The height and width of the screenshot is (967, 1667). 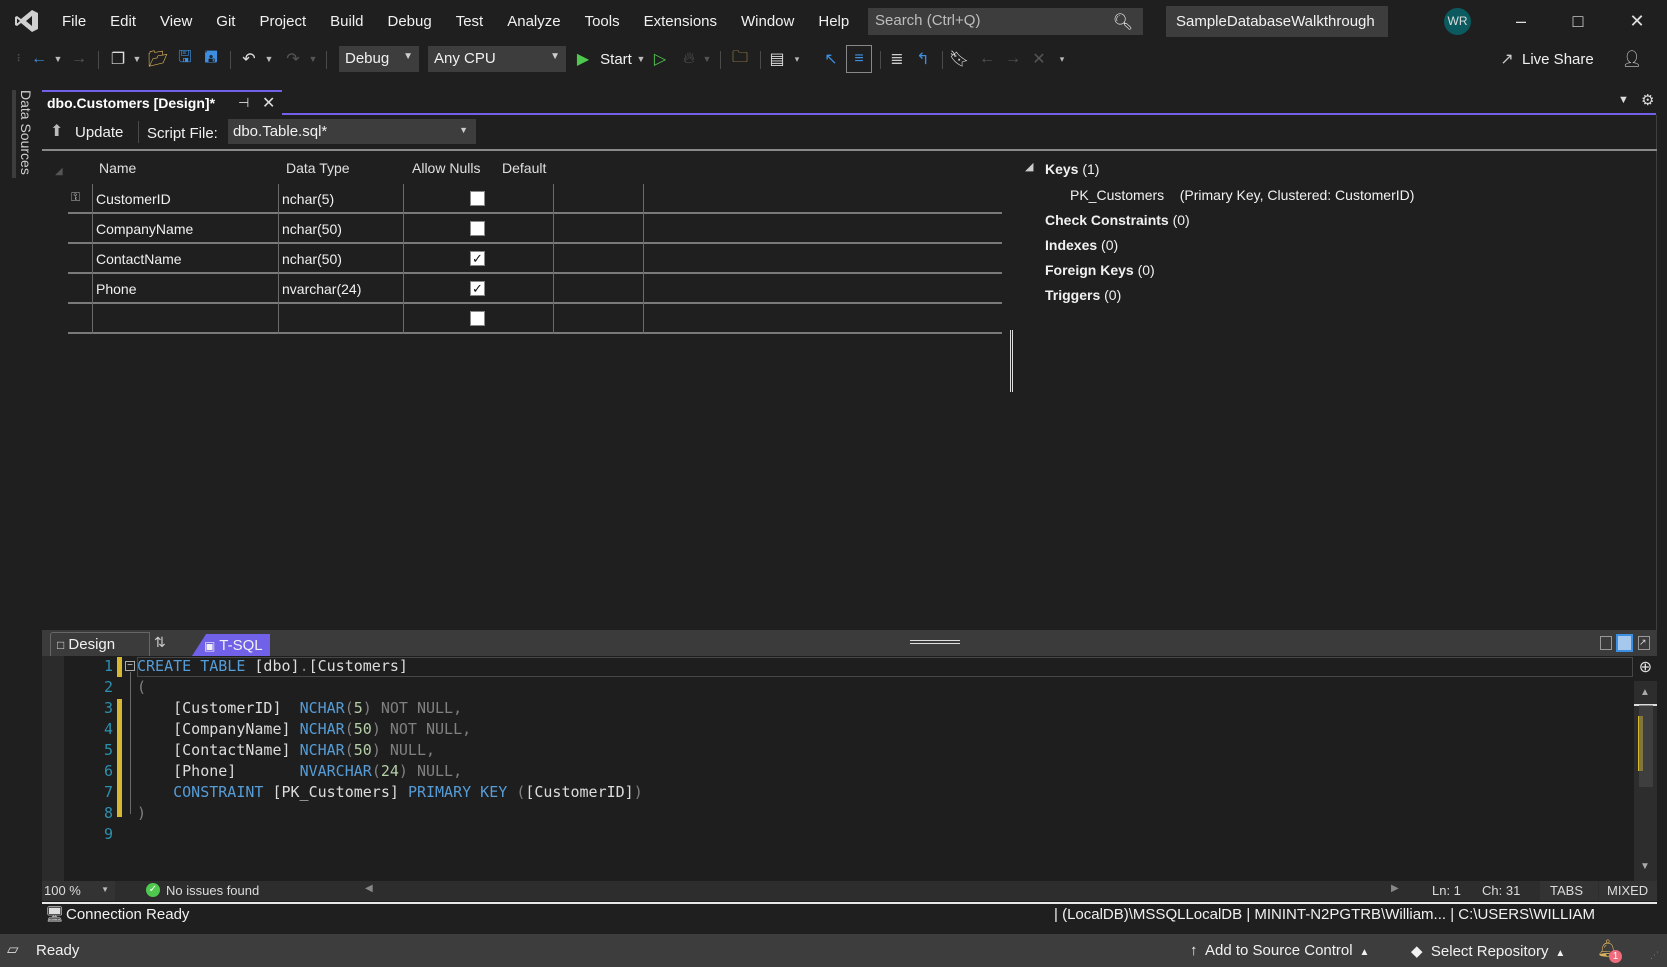 I want to click on menu-project: Project, so click(x=282, y=21).